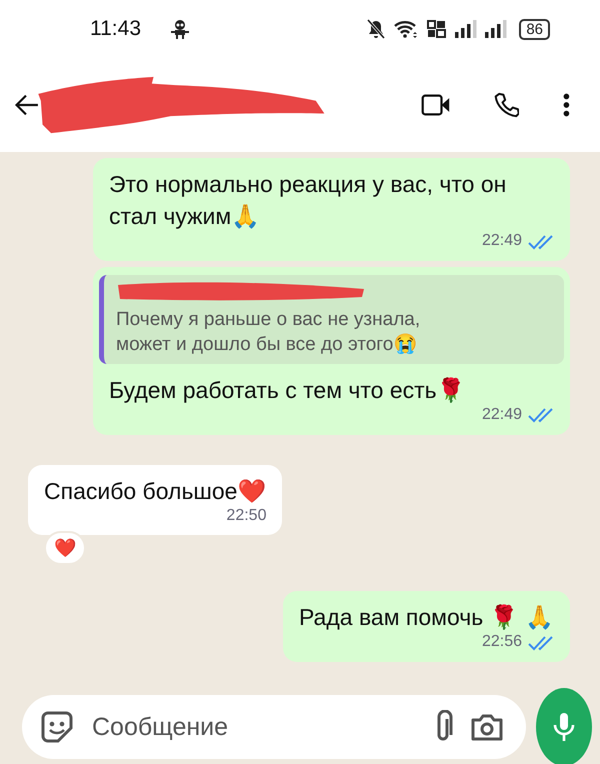 The width and height of the screenshot is (600, 764). Describe the element at coordinates (566, 105) in the screenshot. I see `more-options-icon` at that location.